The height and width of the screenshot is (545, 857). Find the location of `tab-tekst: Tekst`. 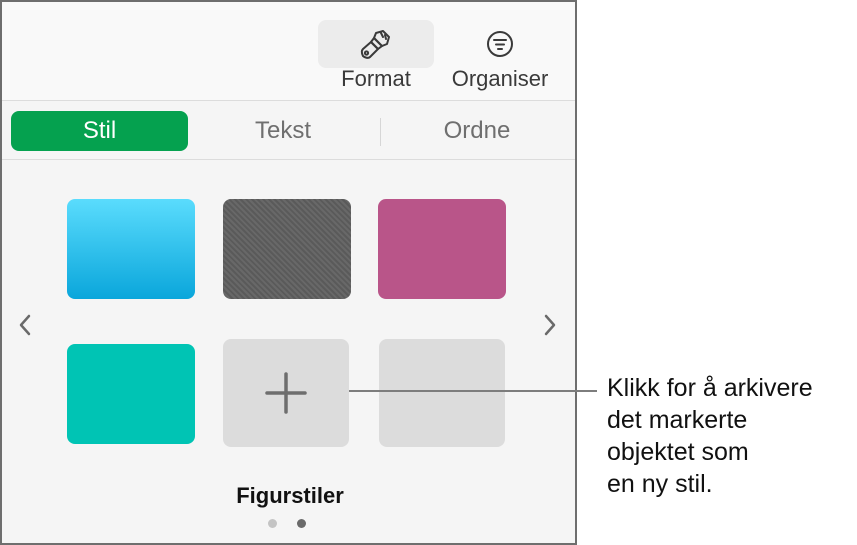

tab-tekst: Tekst is located at coordinates (283, 131).